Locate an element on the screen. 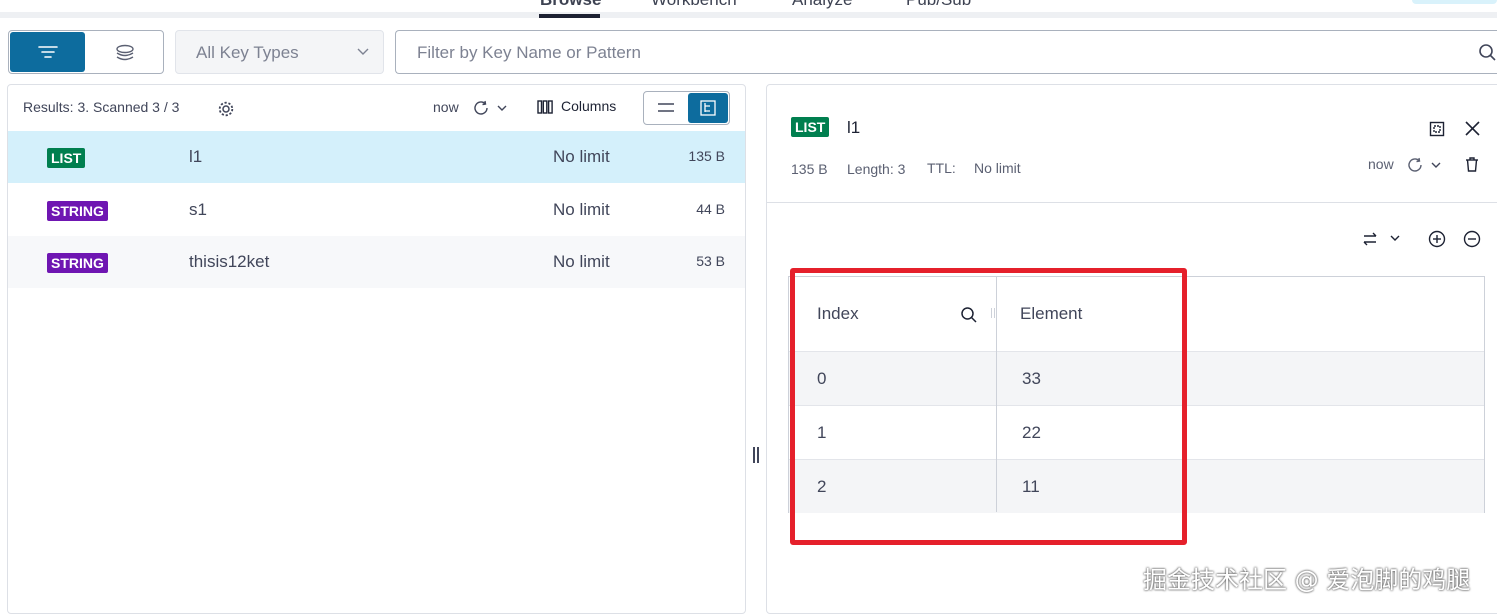 This screenshot has height=614, width=1497. format-switch-icon is located at coordinates (1383, 239).